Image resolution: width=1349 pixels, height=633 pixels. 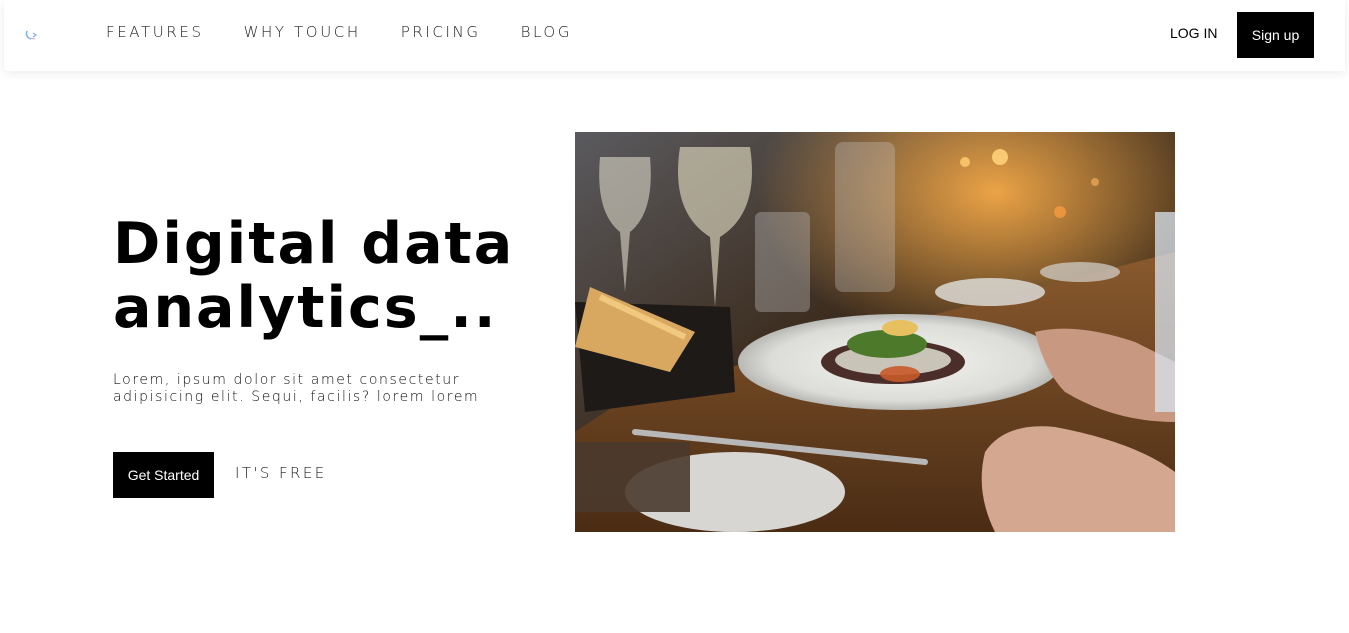 I want to click on login-link: LOG IN, so click(x=1193, y=33).